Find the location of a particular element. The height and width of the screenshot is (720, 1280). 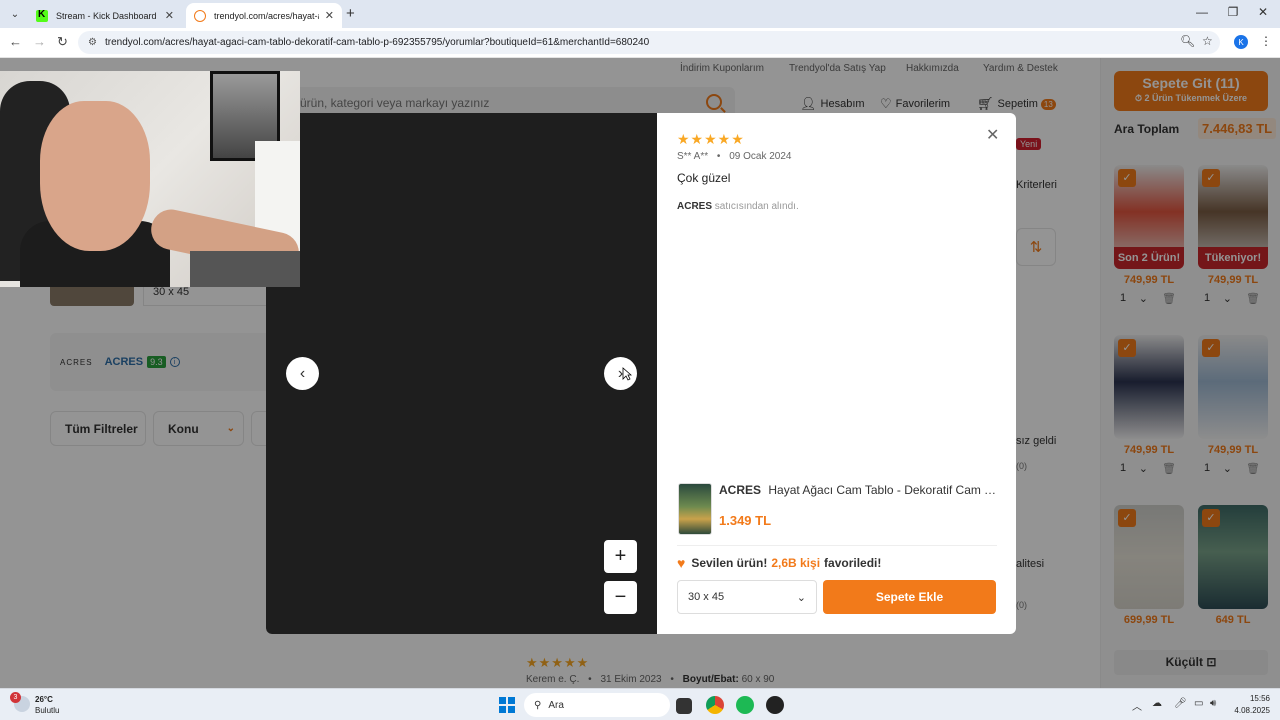

divider is located at coordinates (837, 545).